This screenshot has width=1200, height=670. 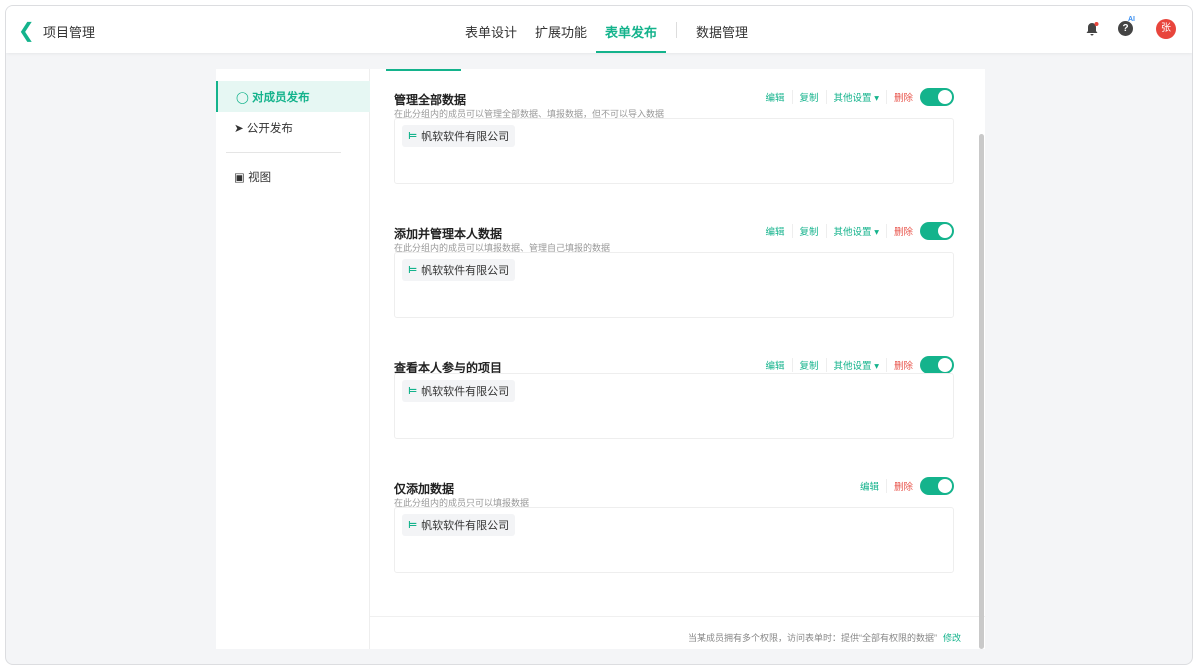 I want to click on scrollbar, so click(x=981, y=391).